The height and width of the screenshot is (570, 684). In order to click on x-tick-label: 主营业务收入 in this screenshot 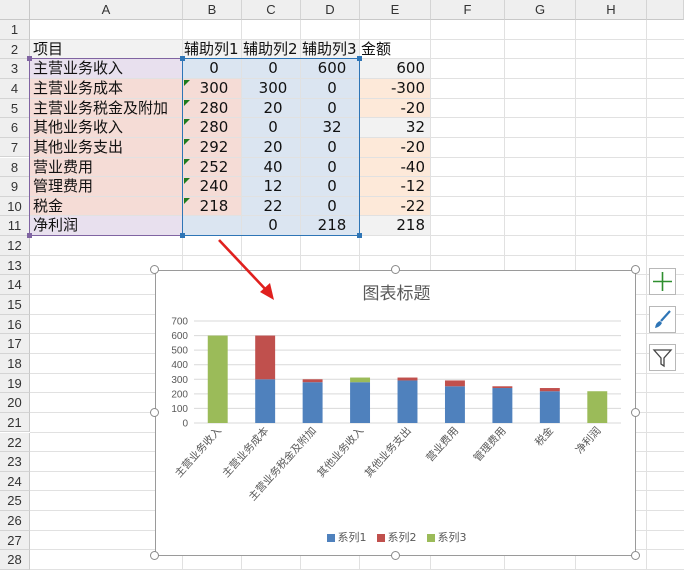, I will do `click(198, 452)`.